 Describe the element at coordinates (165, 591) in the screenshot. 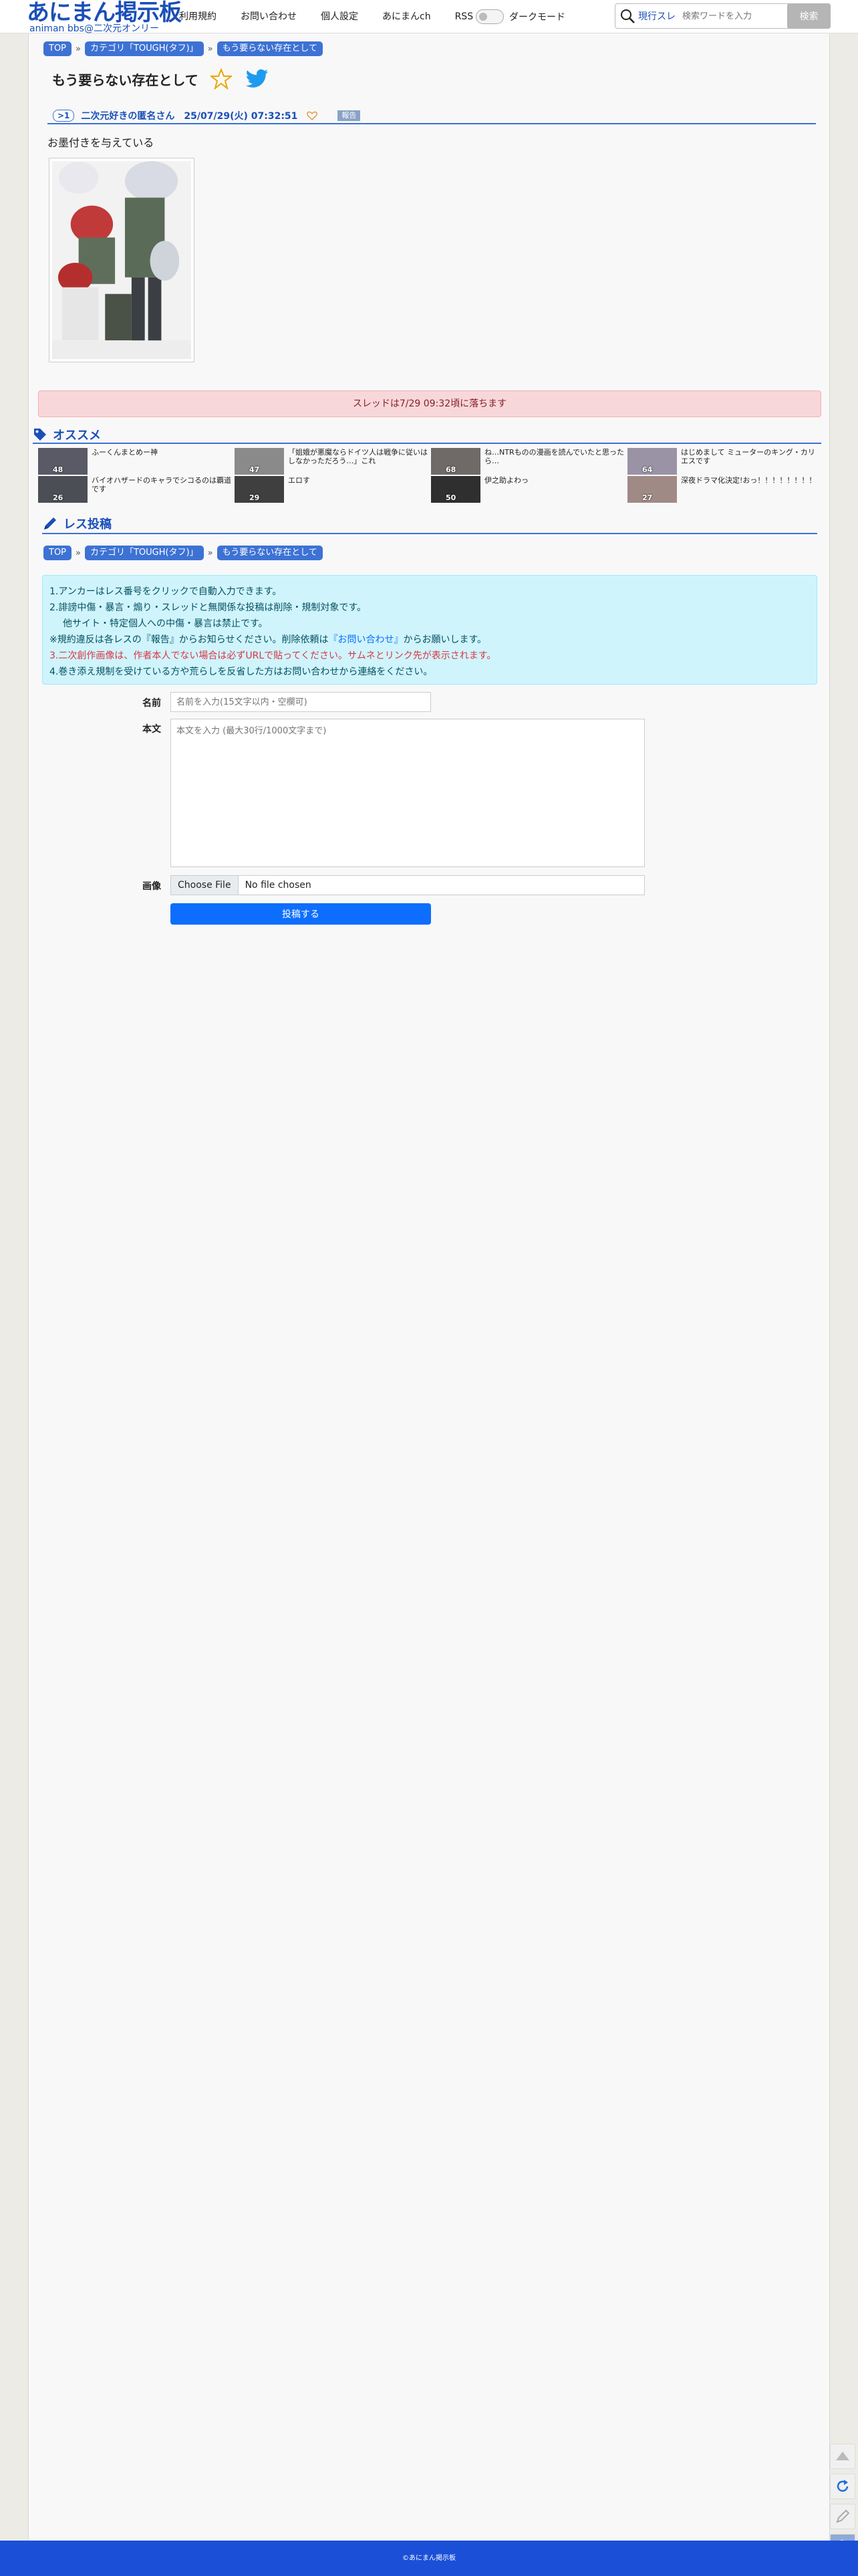

I see `rule-line: 1.アンカーはレス番号をクリックで自動入力できます。` at that location.